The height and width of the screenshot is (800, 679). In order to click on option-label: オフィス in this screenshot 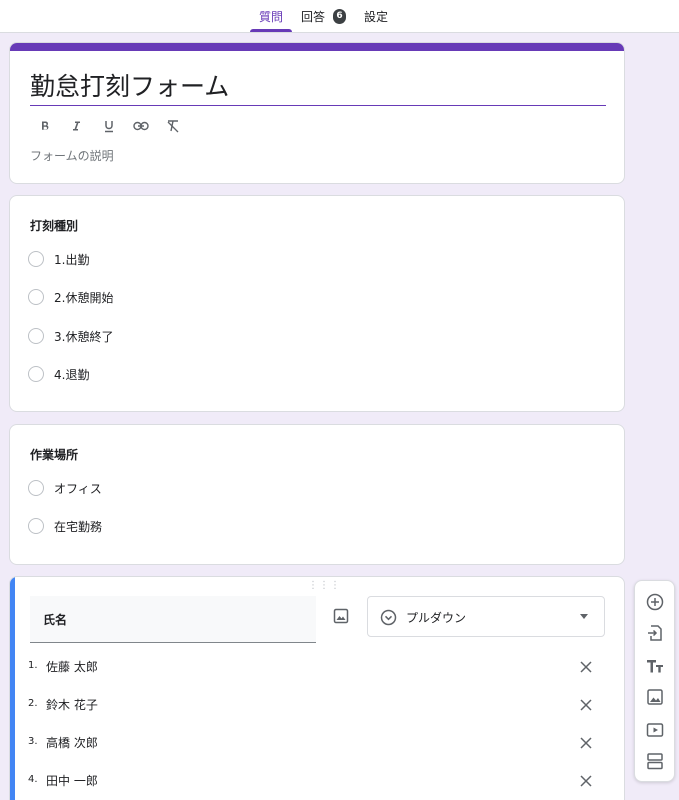, I will do `click(78, 488)`.